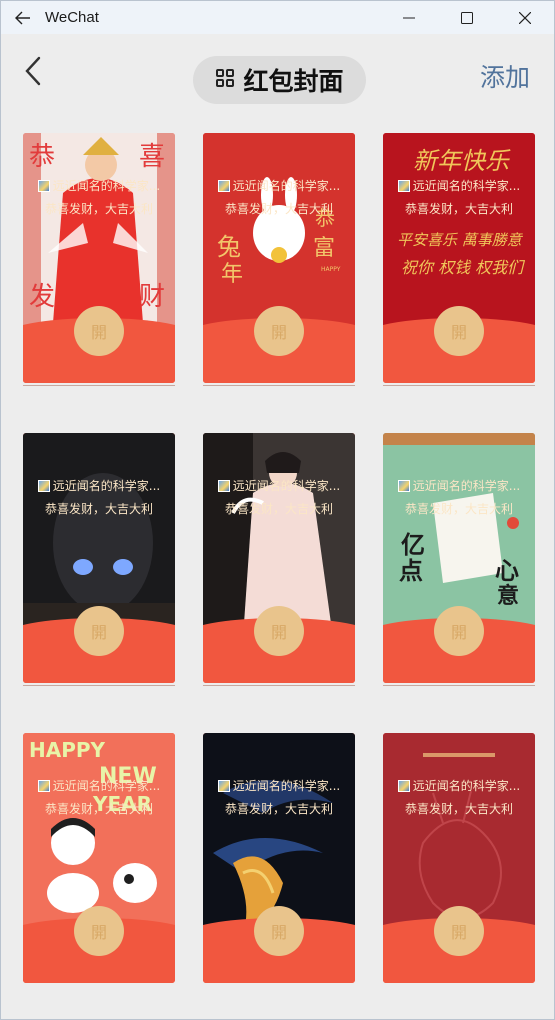  What do you see at coordinates (225, 80) in the screenshot?
I see `grid-icon` at bounding box center [225, 80].